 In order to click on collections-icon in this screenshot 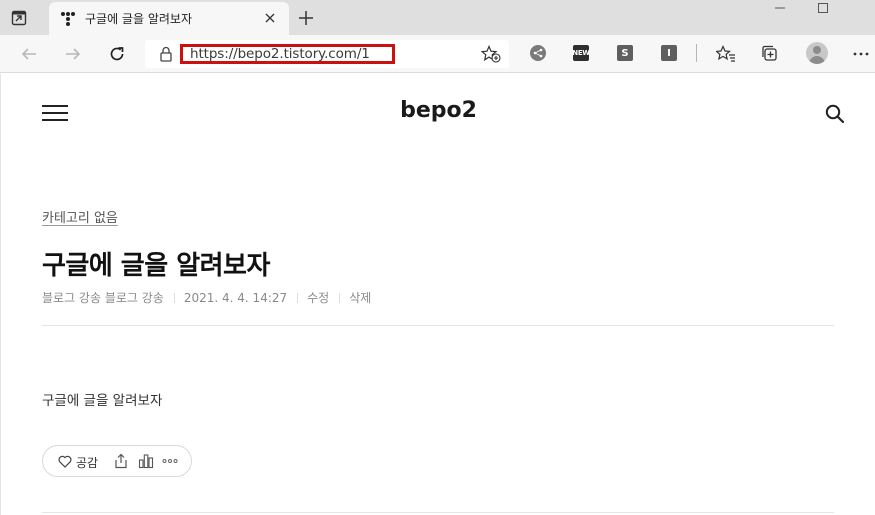, I will do `click(770, 54)`.